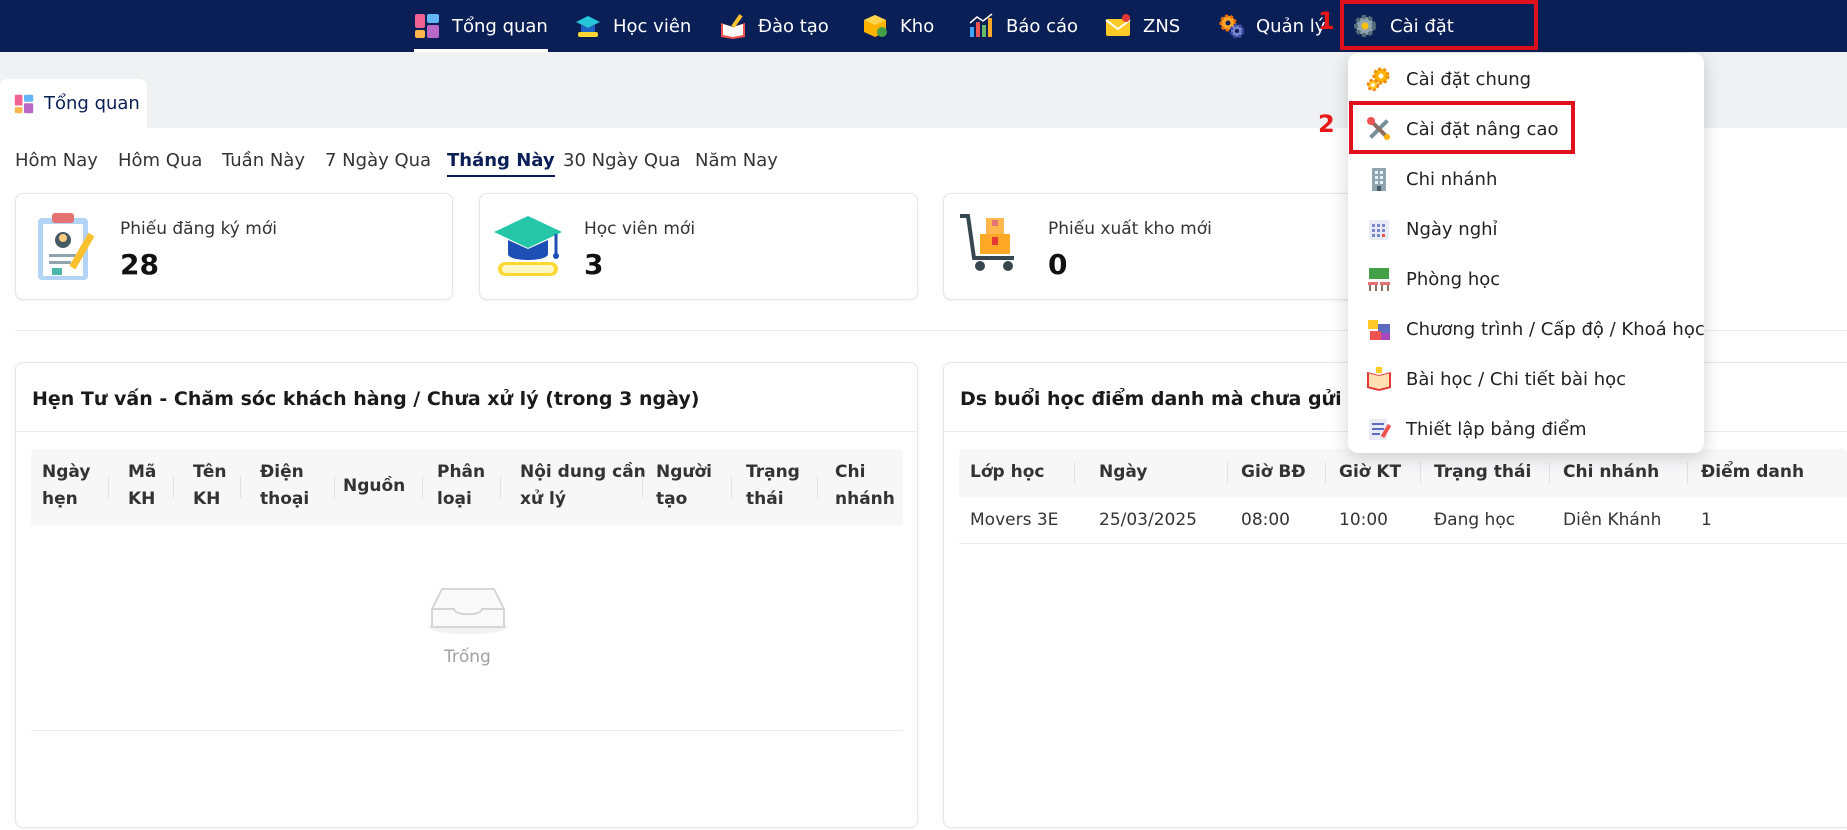  I want to click on column-header-start-time: Giờ BĐ, so click(1273, 472).